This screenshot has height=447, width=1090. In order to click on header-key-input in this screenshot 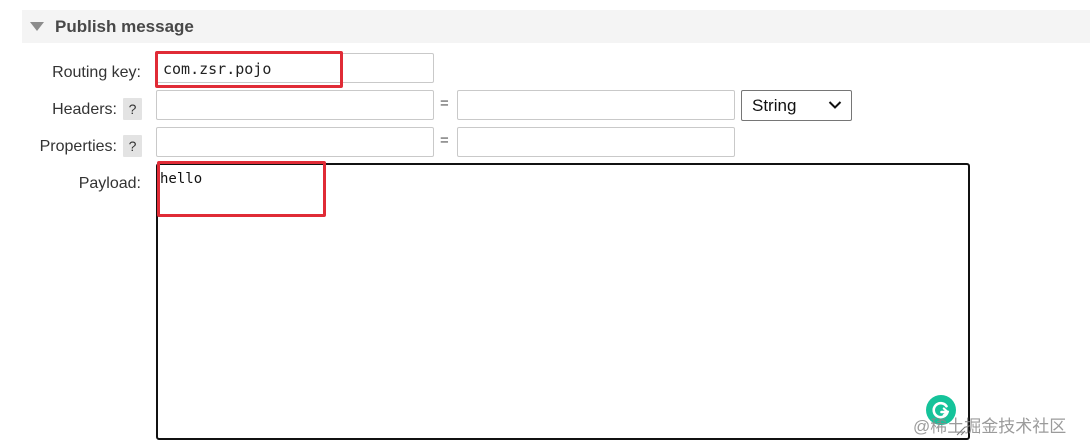, I will do `click(295, 105)`.